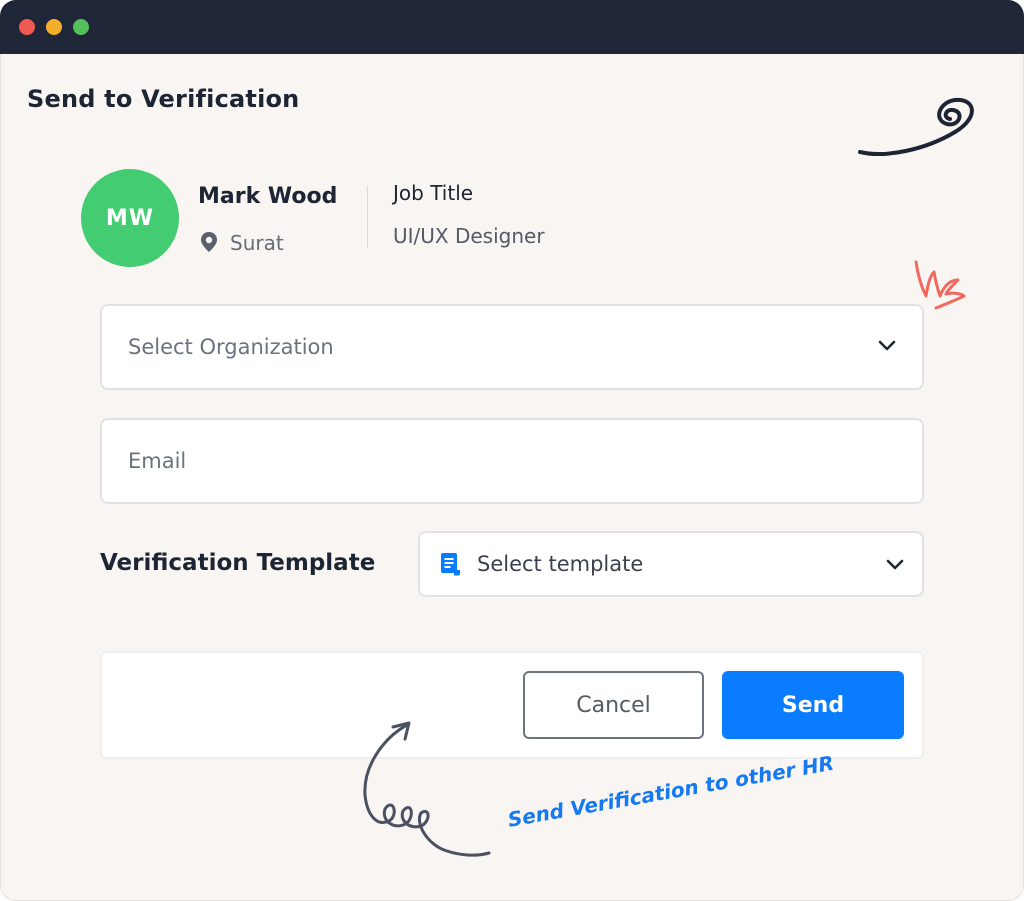 The image size is (1024, 901). I want to click on minimize-window-button, so click(54, 27).